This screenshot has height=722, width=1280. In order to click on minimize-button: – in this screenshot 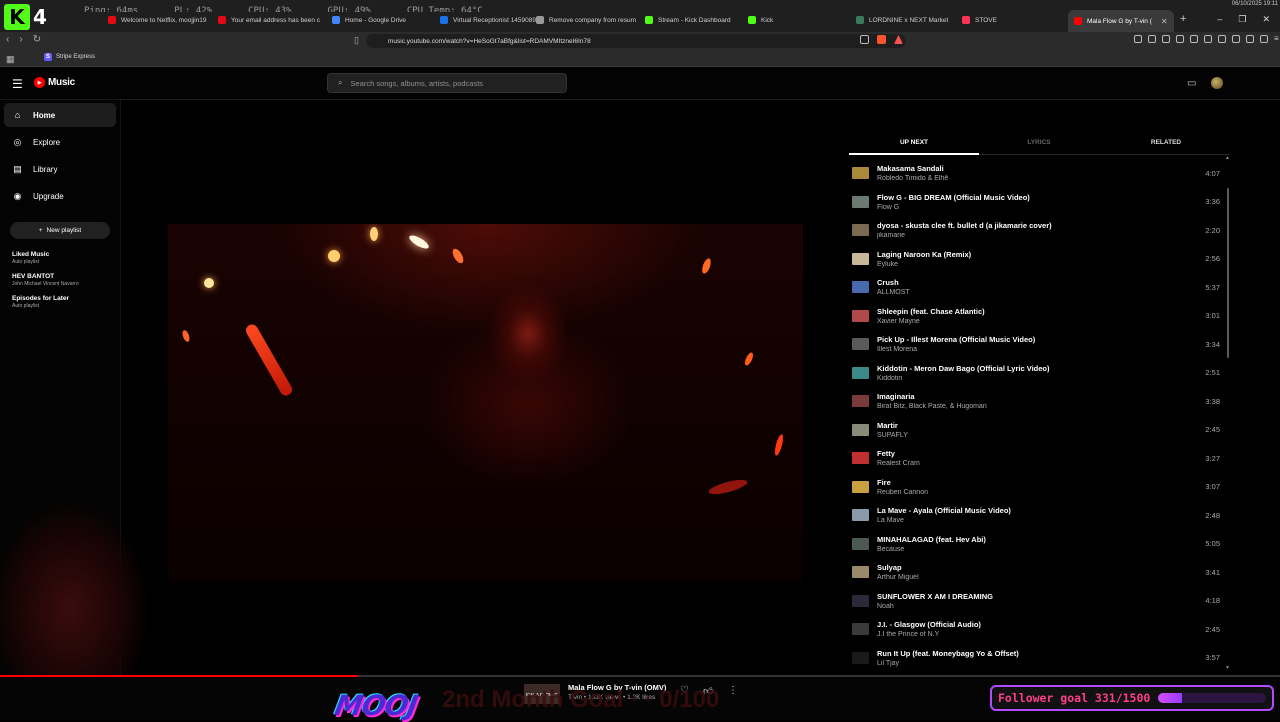, I will do `click(1219, 19)`.